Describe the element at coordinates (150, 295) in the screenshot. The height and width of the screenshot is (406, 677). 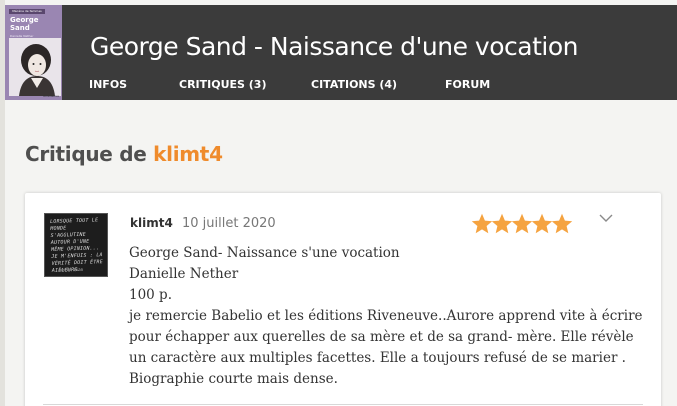
I see `review-line: 100 p.` at that location.